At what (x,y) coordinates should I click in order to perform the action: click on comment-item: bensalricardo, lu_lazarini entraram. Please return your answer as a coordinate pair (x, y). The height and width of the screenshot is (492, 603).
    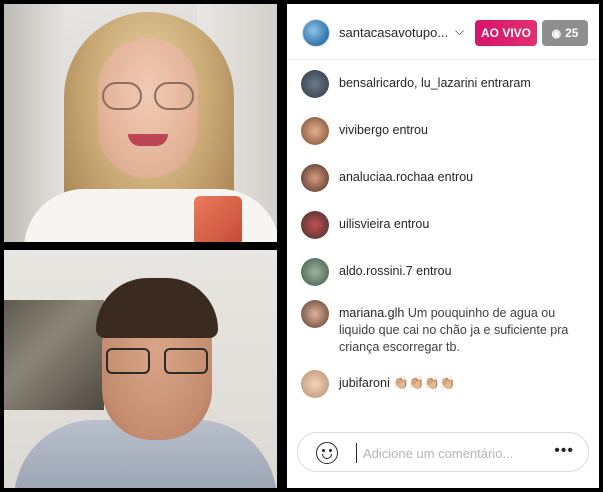
    Looking at the image, I should click on (446, 84).